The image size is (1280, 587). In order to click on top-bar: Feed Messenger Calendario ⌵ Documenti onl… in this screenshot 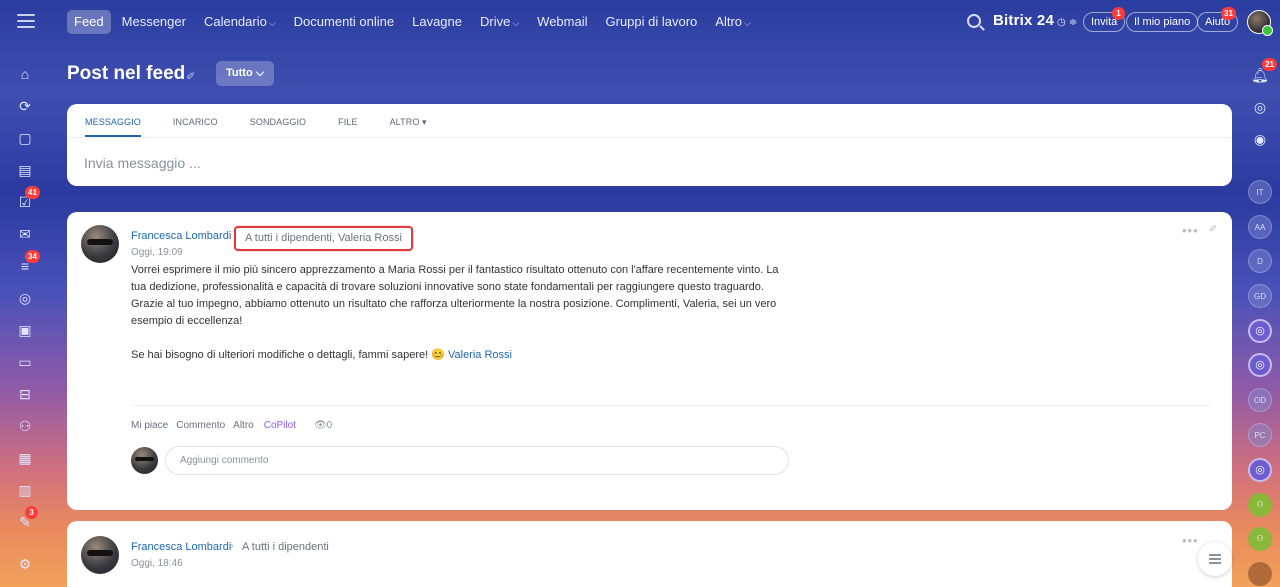, I will do `click(640, 23)`.